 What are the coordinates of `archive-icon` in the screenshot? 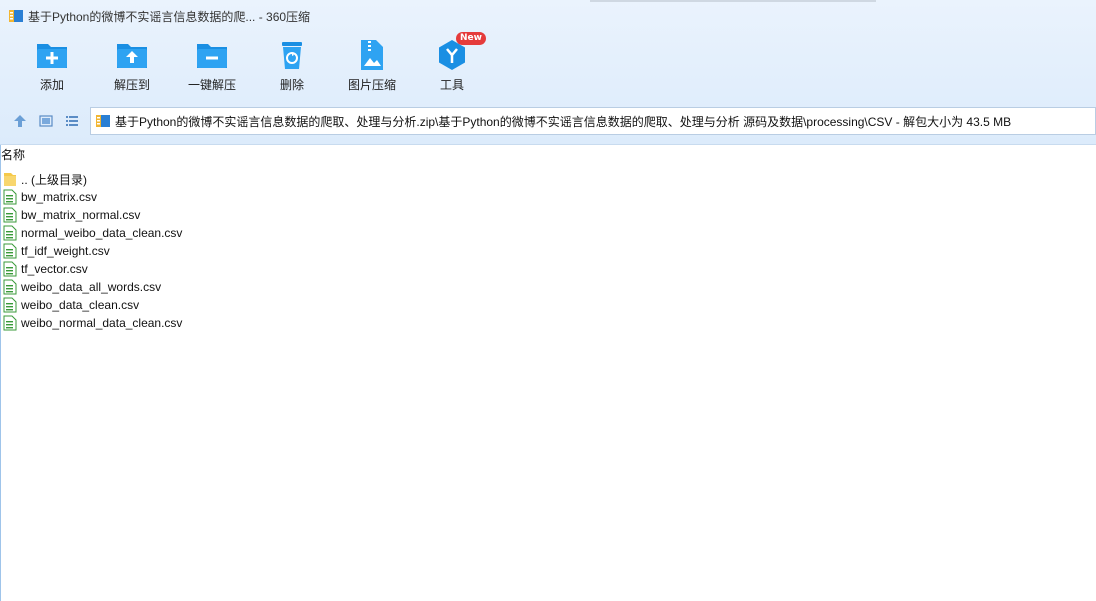 It's located at (103, 121).